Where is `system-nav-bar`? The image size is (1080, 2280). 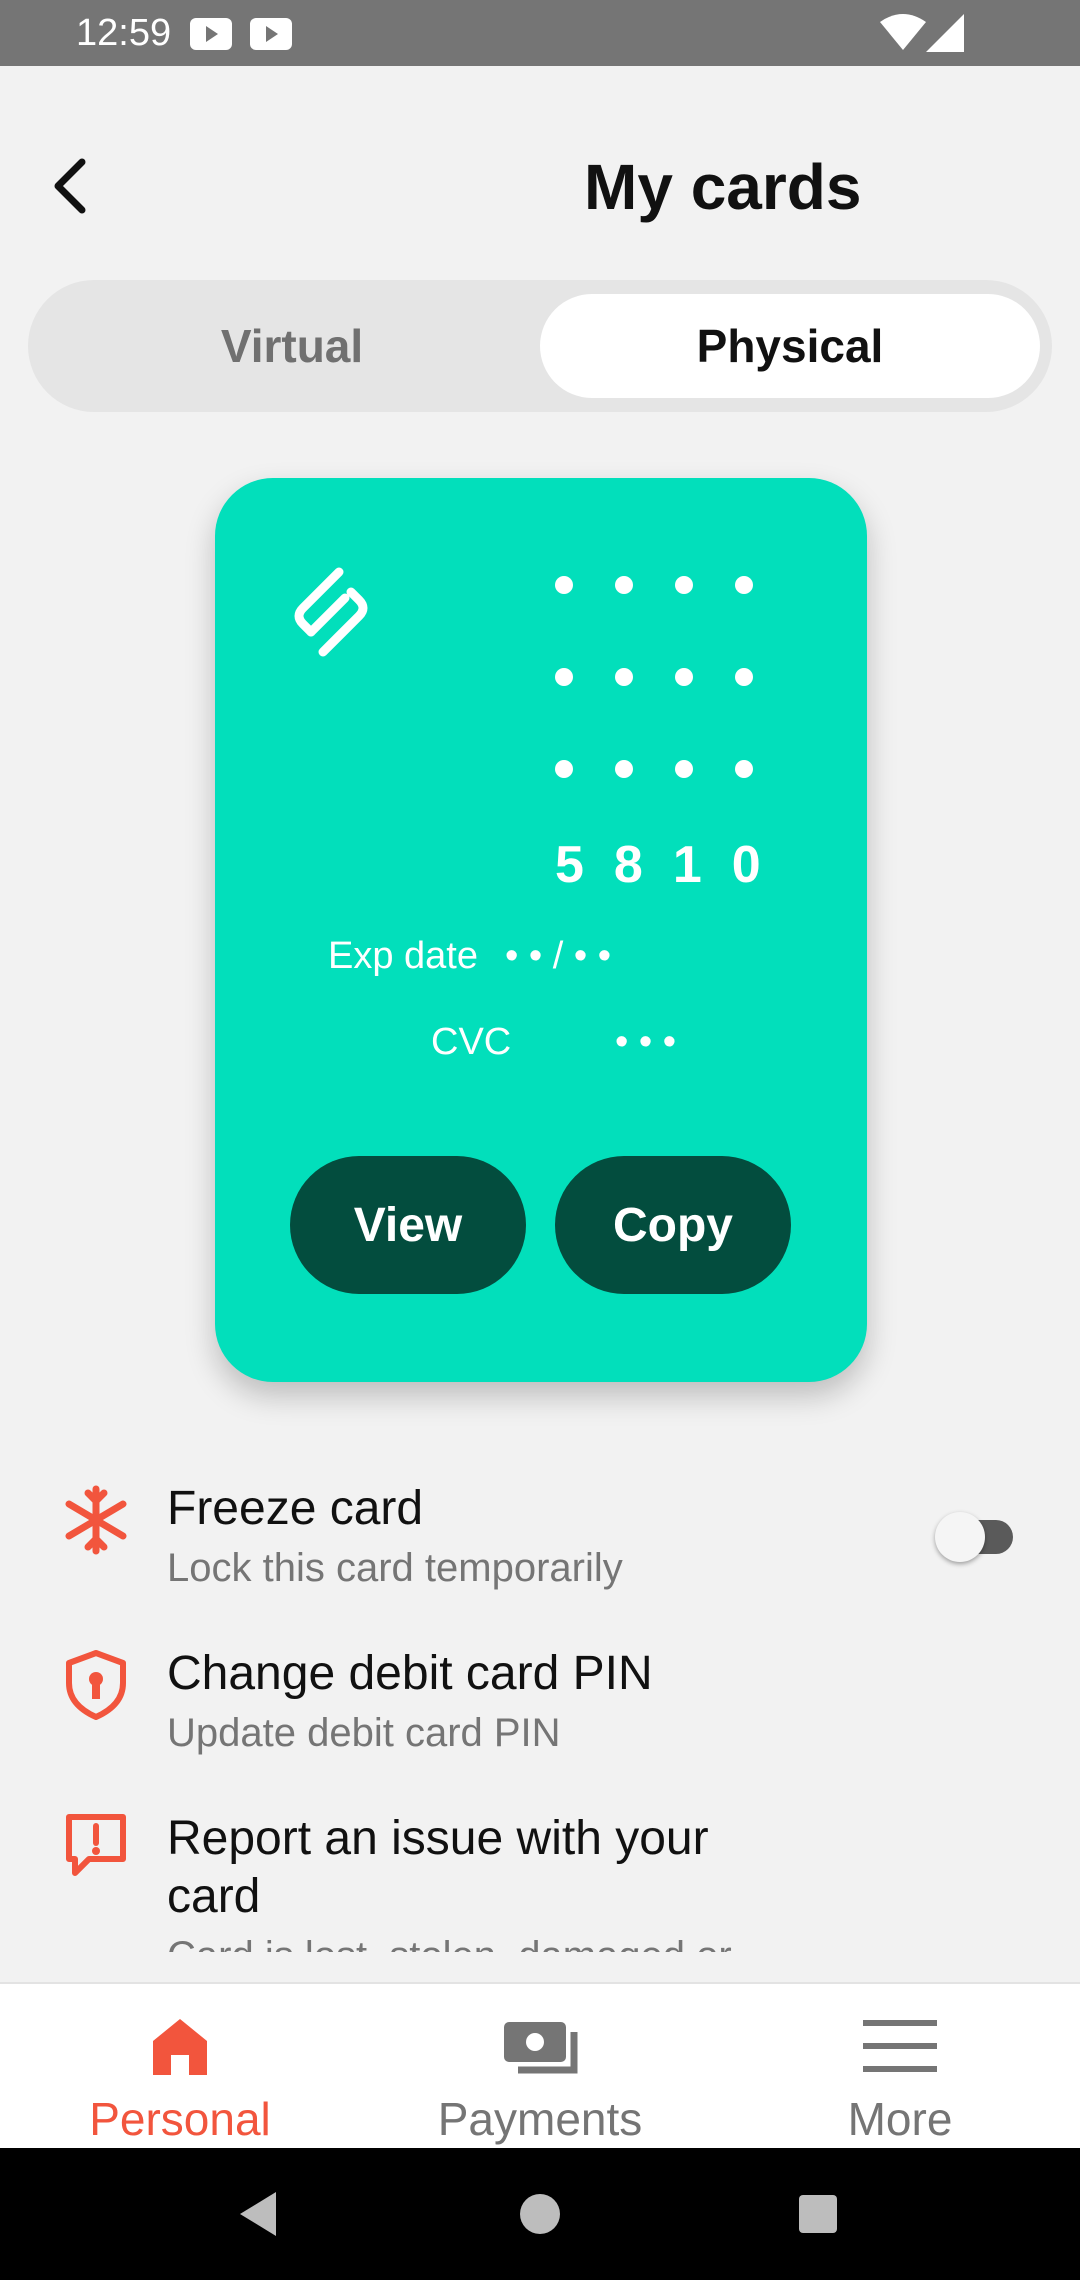
system-nav-bar is located at coordinates (540, 2214).